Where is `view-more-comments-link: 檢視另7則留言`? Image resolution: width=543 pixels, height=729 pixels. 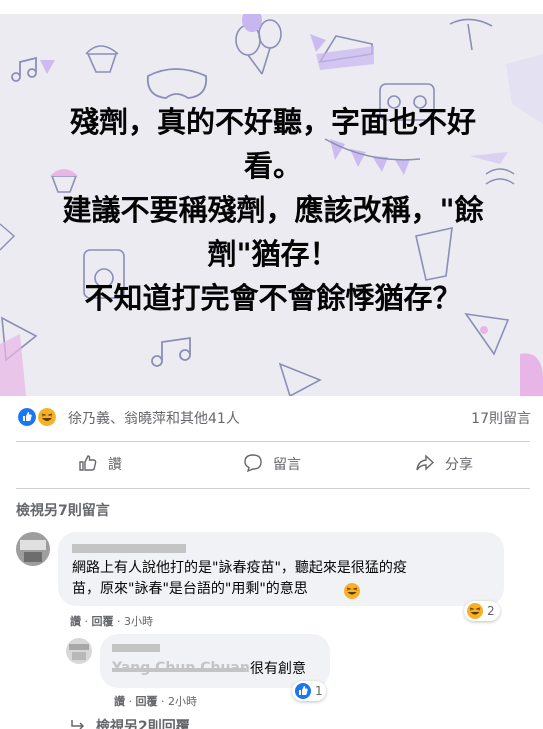
view-more-comments-link: 檢視另7則留言 is located at coordinates (63, 510).